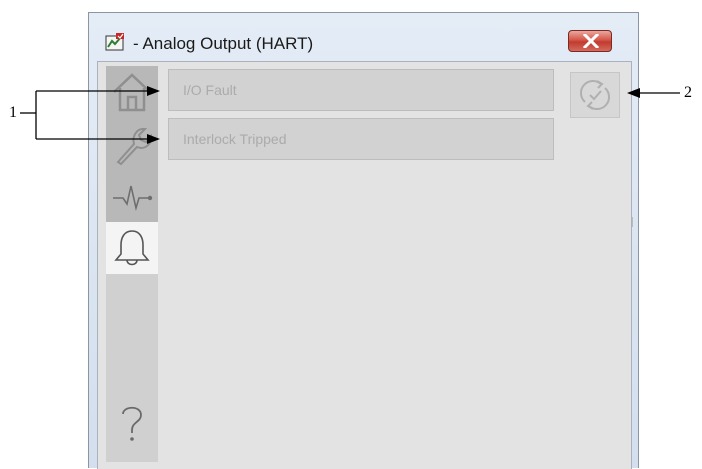 This screenshot has height=469, width=702. I want to click on callout-2-number: 2, so click(688, 92).